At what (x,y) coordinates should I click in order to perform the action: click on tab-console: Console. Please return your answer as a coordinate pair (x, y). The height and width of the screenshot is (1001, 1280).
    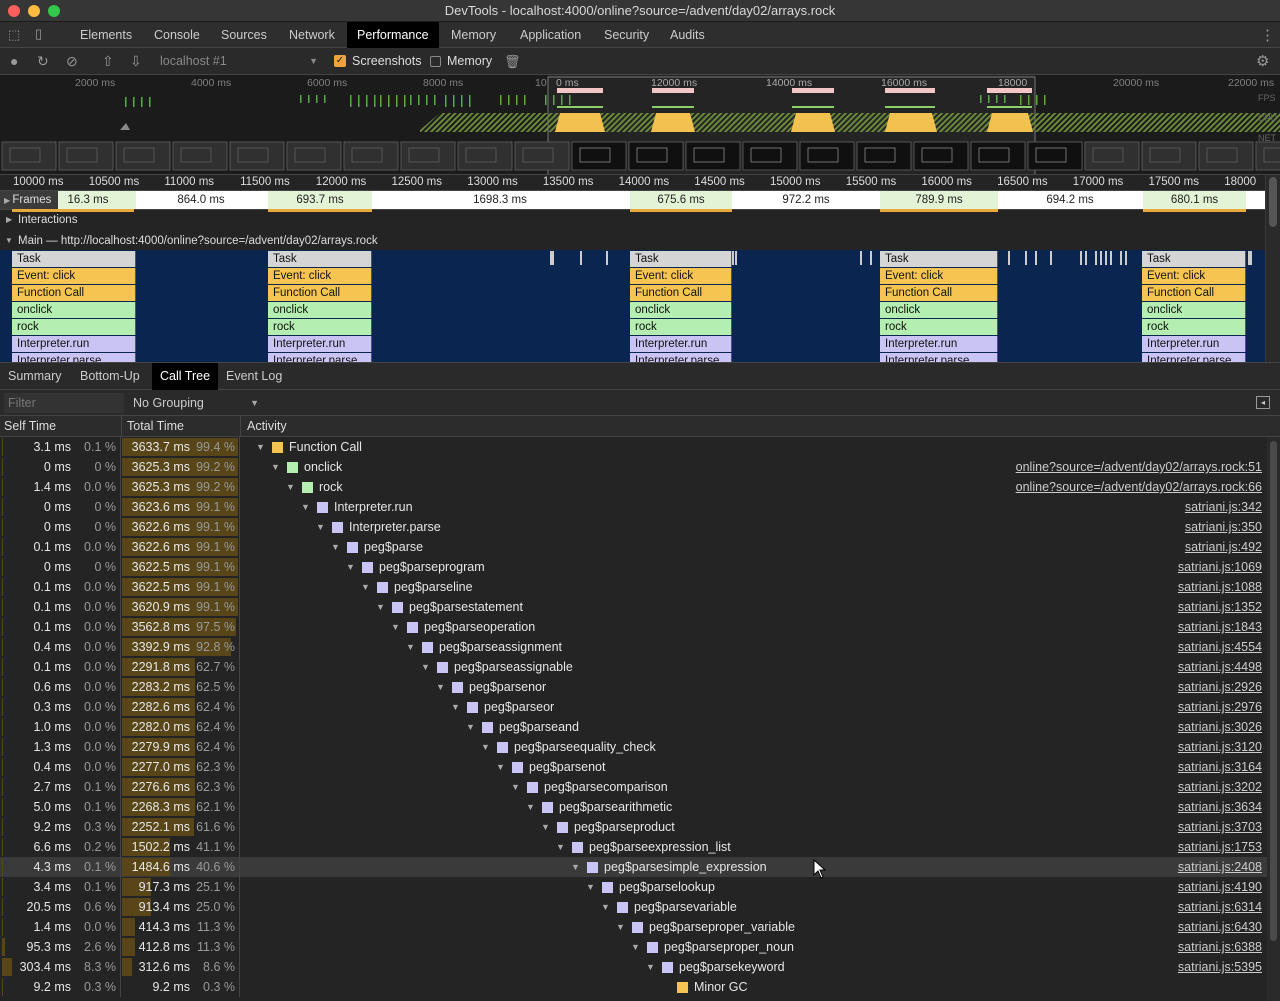
    Looking at the image, I should click on (177, 35).